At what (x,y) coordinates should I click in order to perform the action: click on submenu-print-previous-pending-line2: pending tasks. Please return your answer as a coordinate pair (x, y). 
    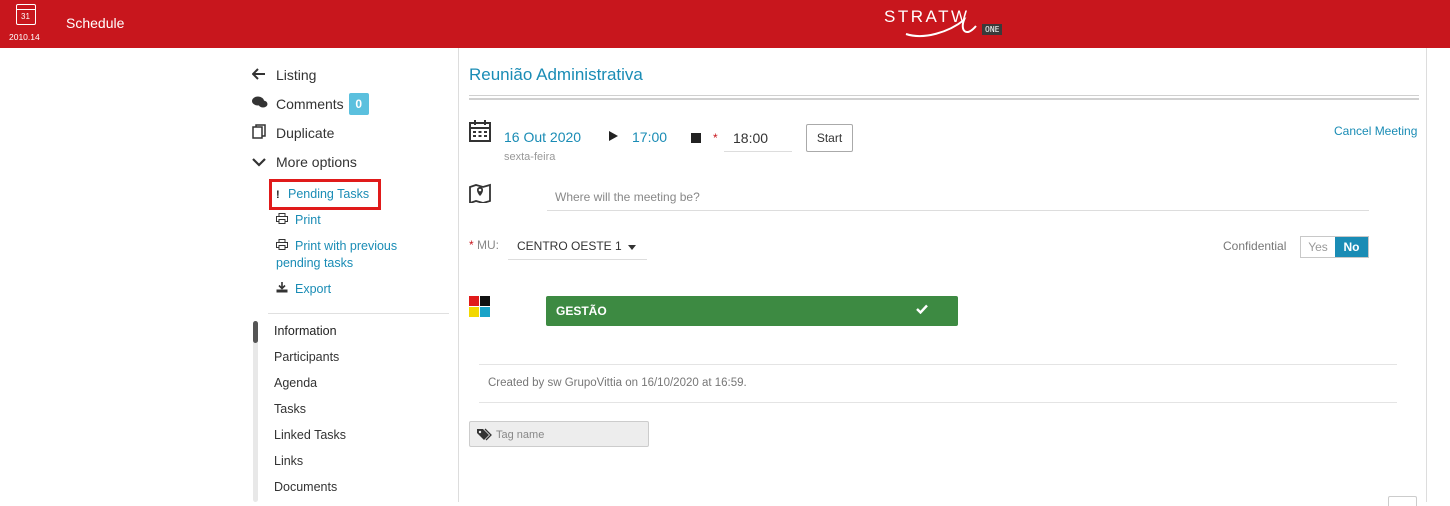
    Looking at the image, I should click on (314, 263).